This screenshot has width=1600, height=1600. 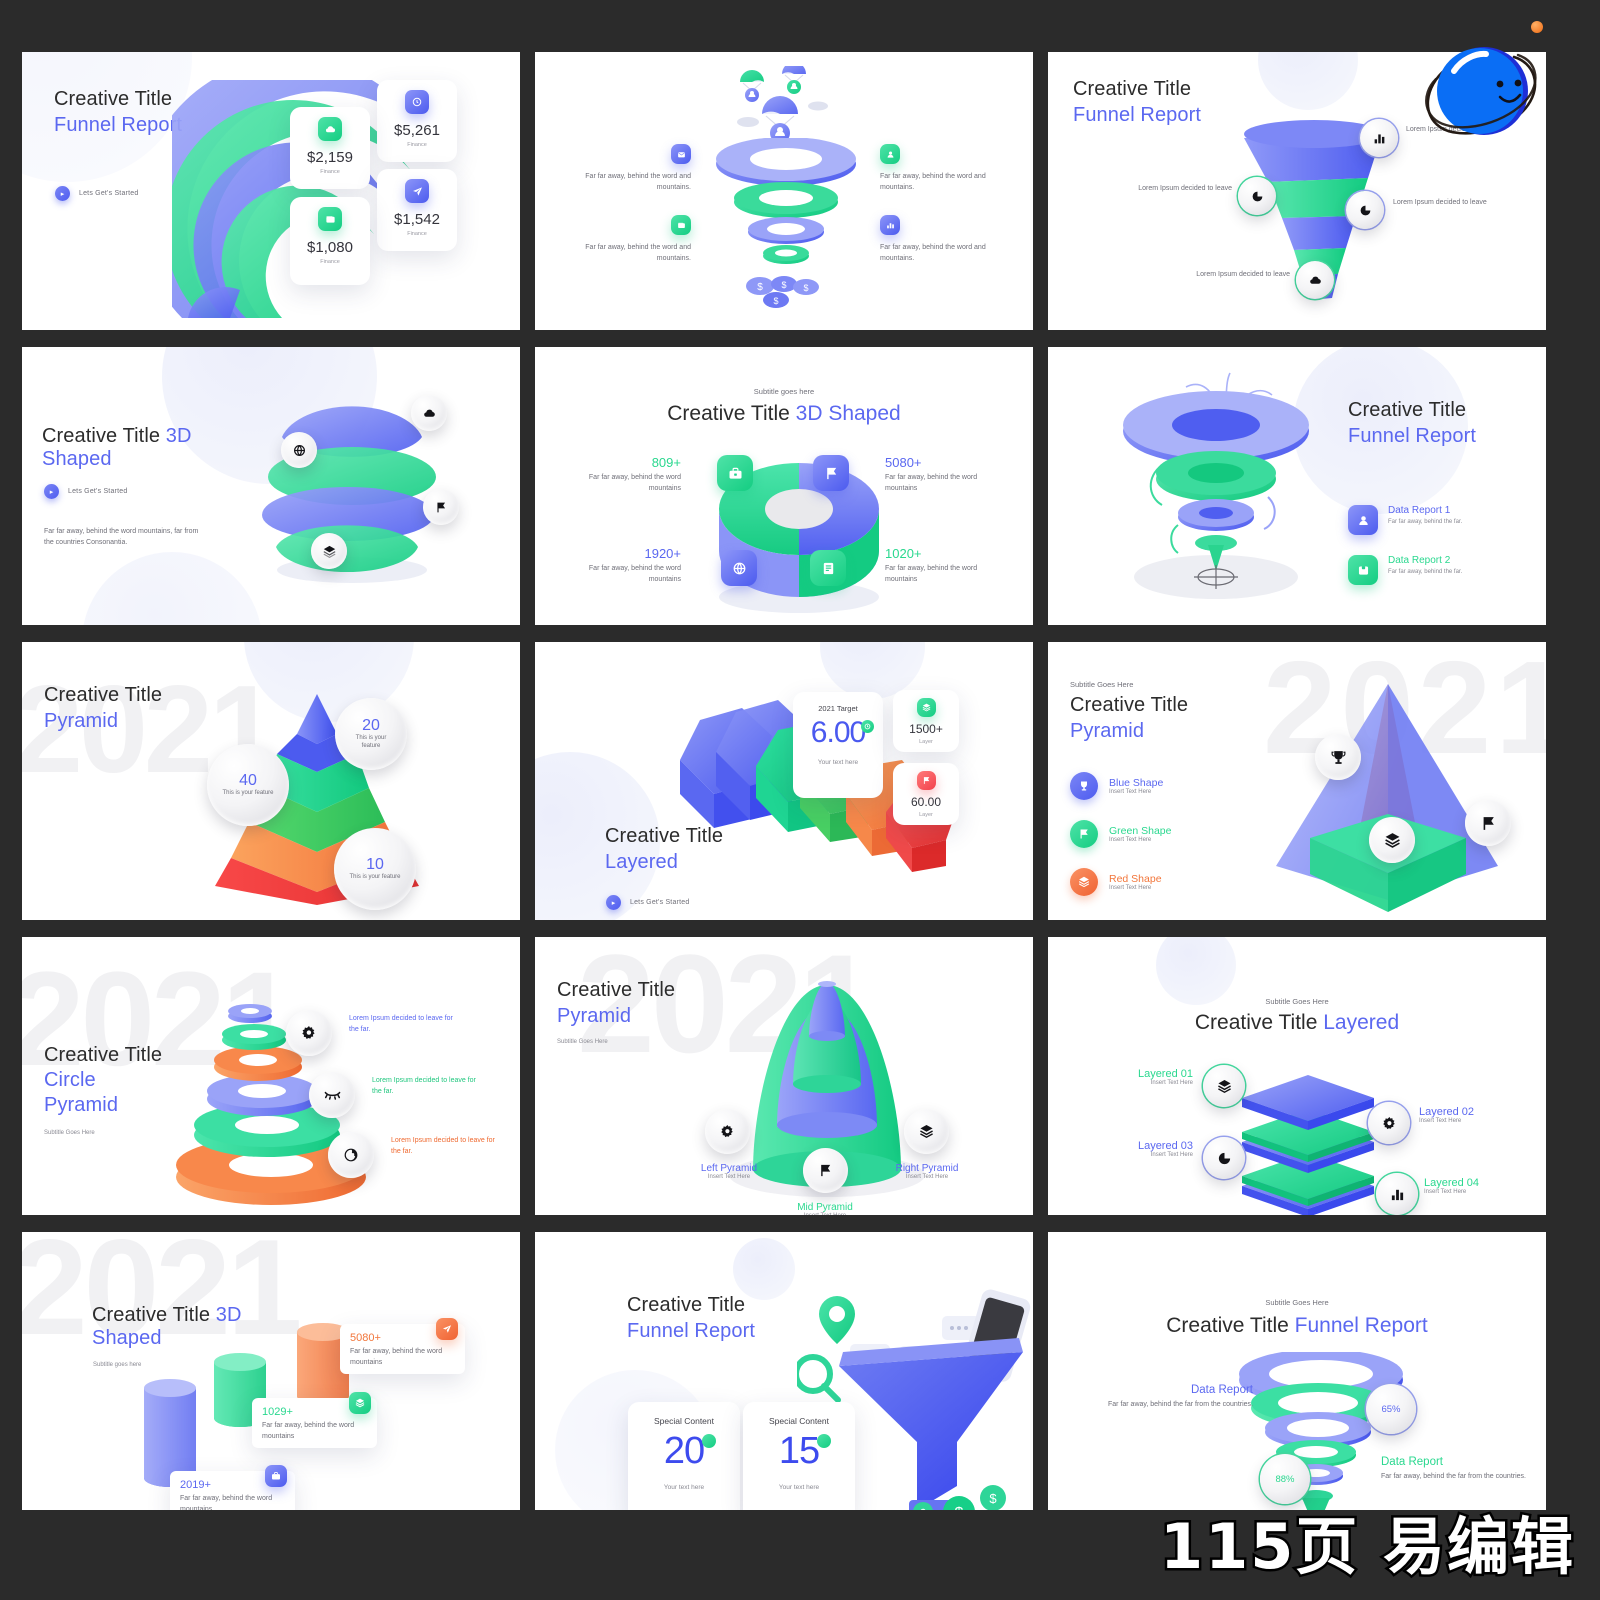 What do you see at coordinates (1140, 1149) in the screenshot?
I see `layer-item: Layered 03 Insert Text Here` at bounding box center [1140, 1149].